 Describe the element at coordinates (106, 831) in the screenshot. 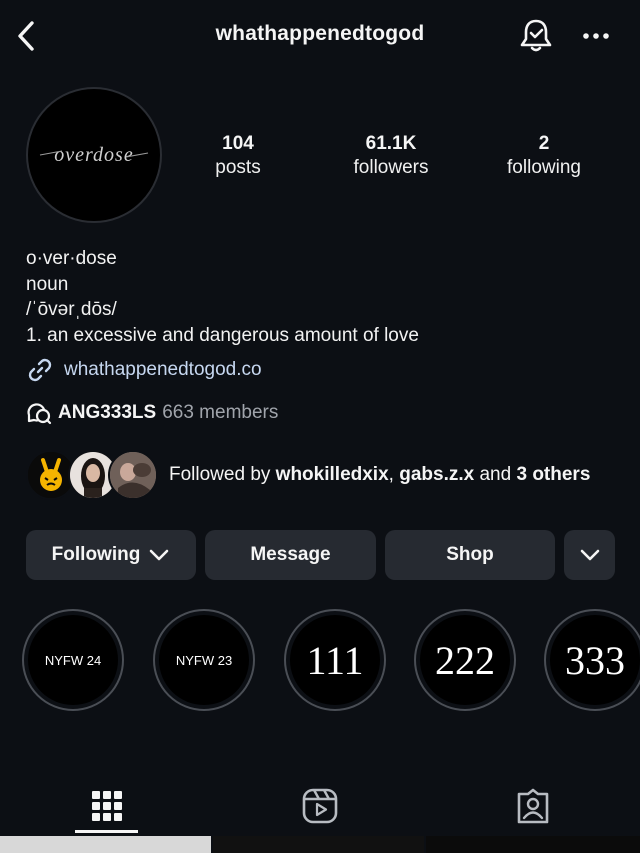

I see `active-tab-indicator` at that location.